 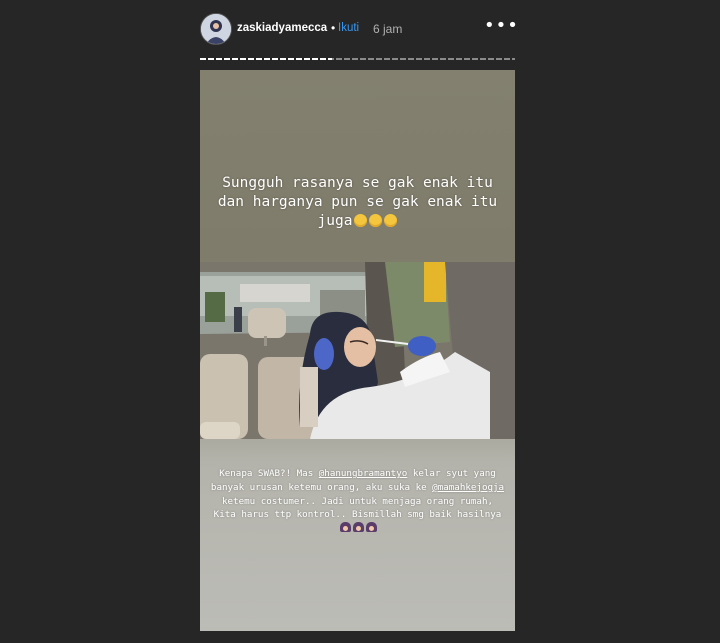 I want to click on caption-bottom-text-1: Kenapa SWAB?! Mas, so click(x=269, y=473).